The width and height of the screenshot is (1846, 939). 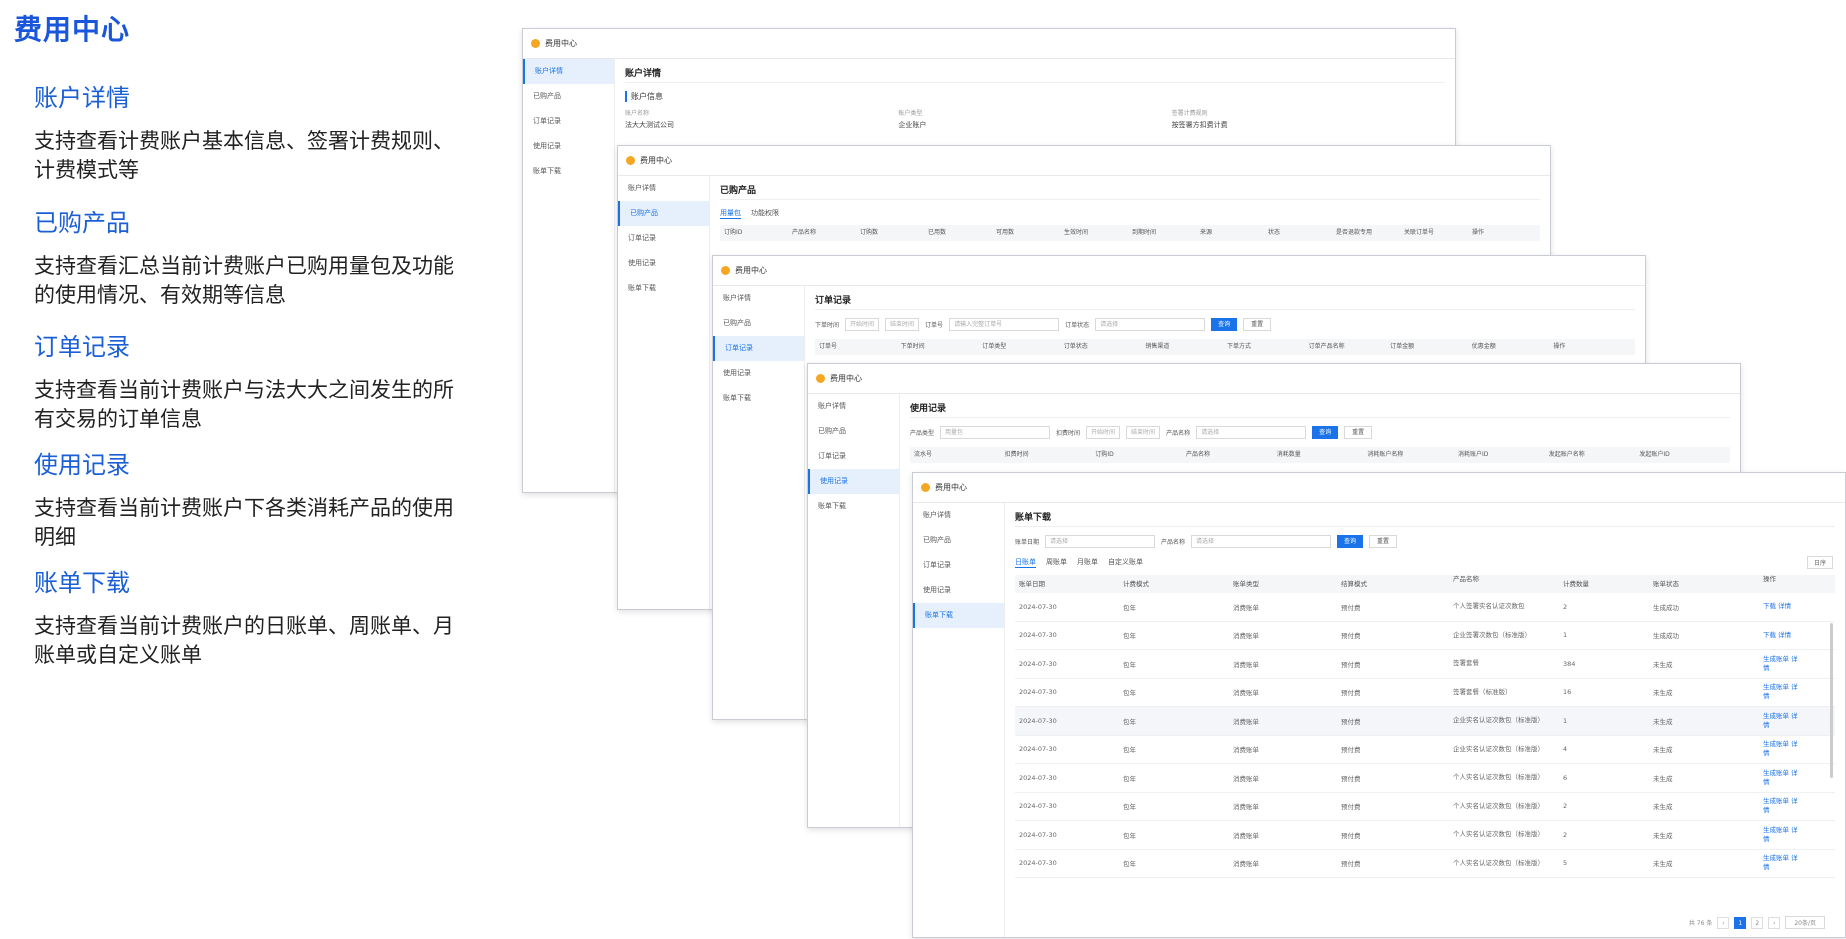 I want to click on feature-desc: 支持查看计费账户基本信息、签署计费规则、计费模式等, so click(x=244, y=155).